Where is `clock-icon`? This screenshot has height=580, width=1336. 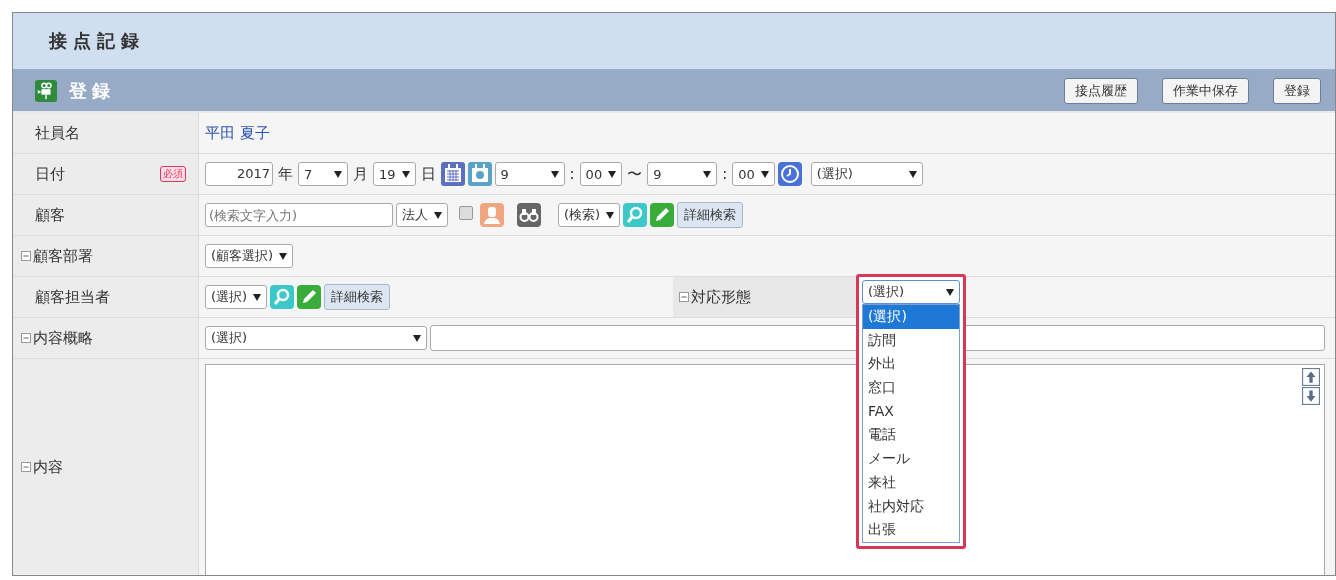
clock-icon is located at coordinates (789, 174).